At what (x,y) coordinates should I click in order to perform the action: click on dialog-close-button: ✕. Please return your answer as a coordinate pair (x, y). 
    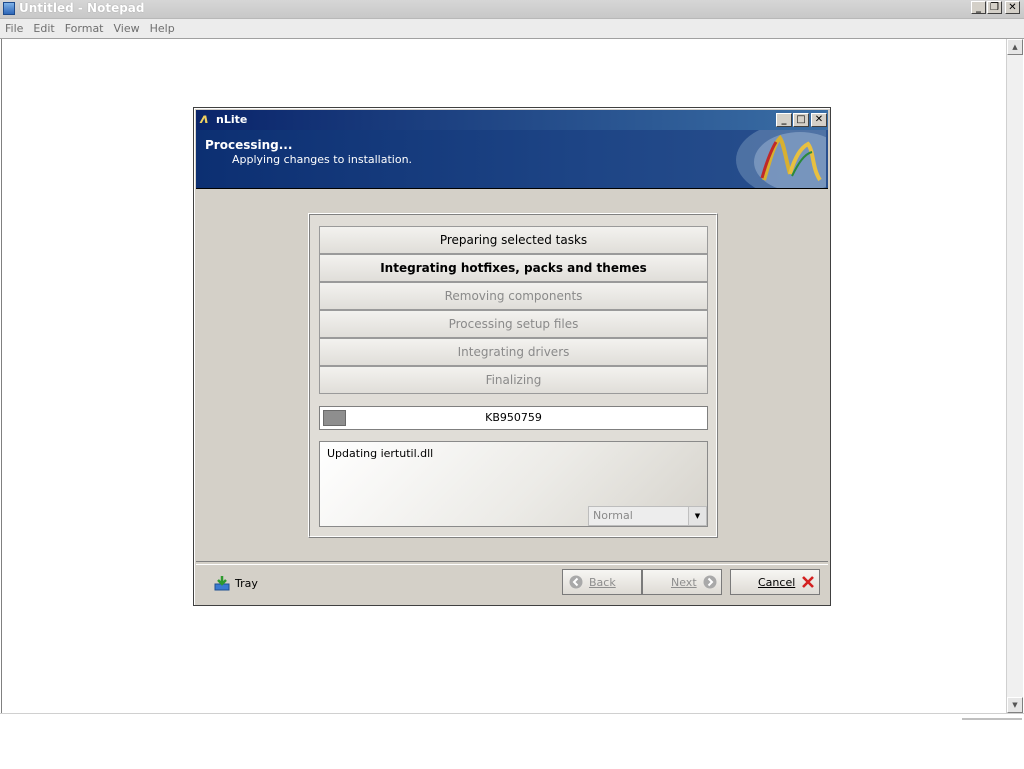
    Looking at the image, I should click on (819, 120).